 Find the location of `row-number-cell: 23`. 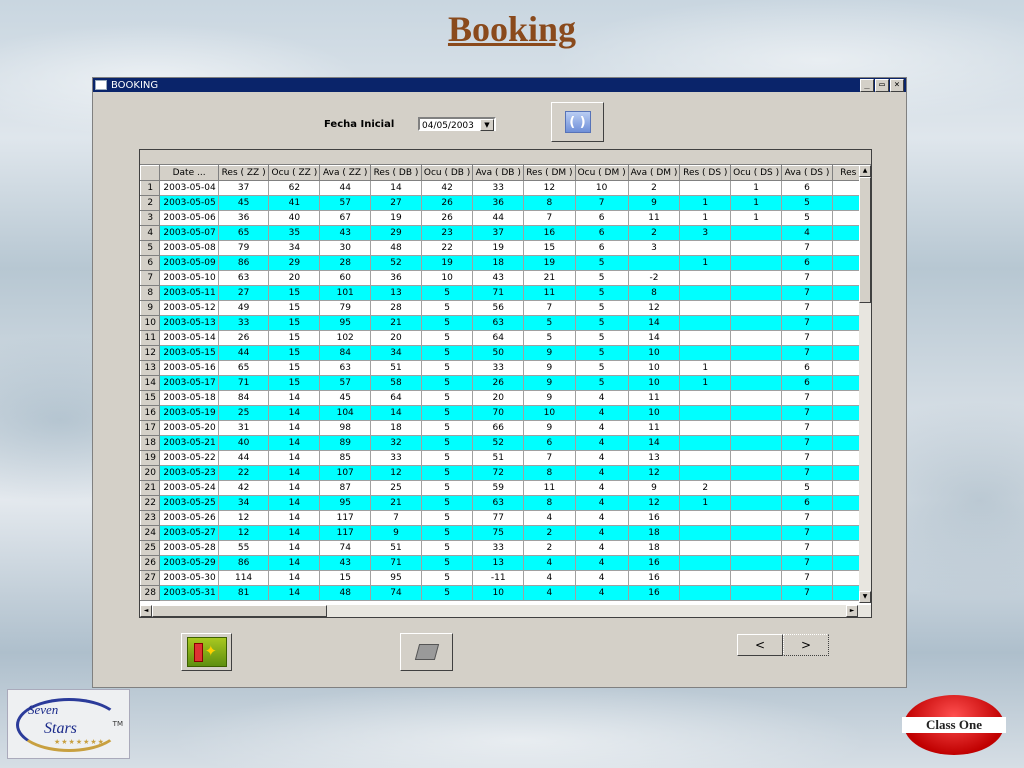

row-number-cell: 23 is located at coordinates (150, 518).